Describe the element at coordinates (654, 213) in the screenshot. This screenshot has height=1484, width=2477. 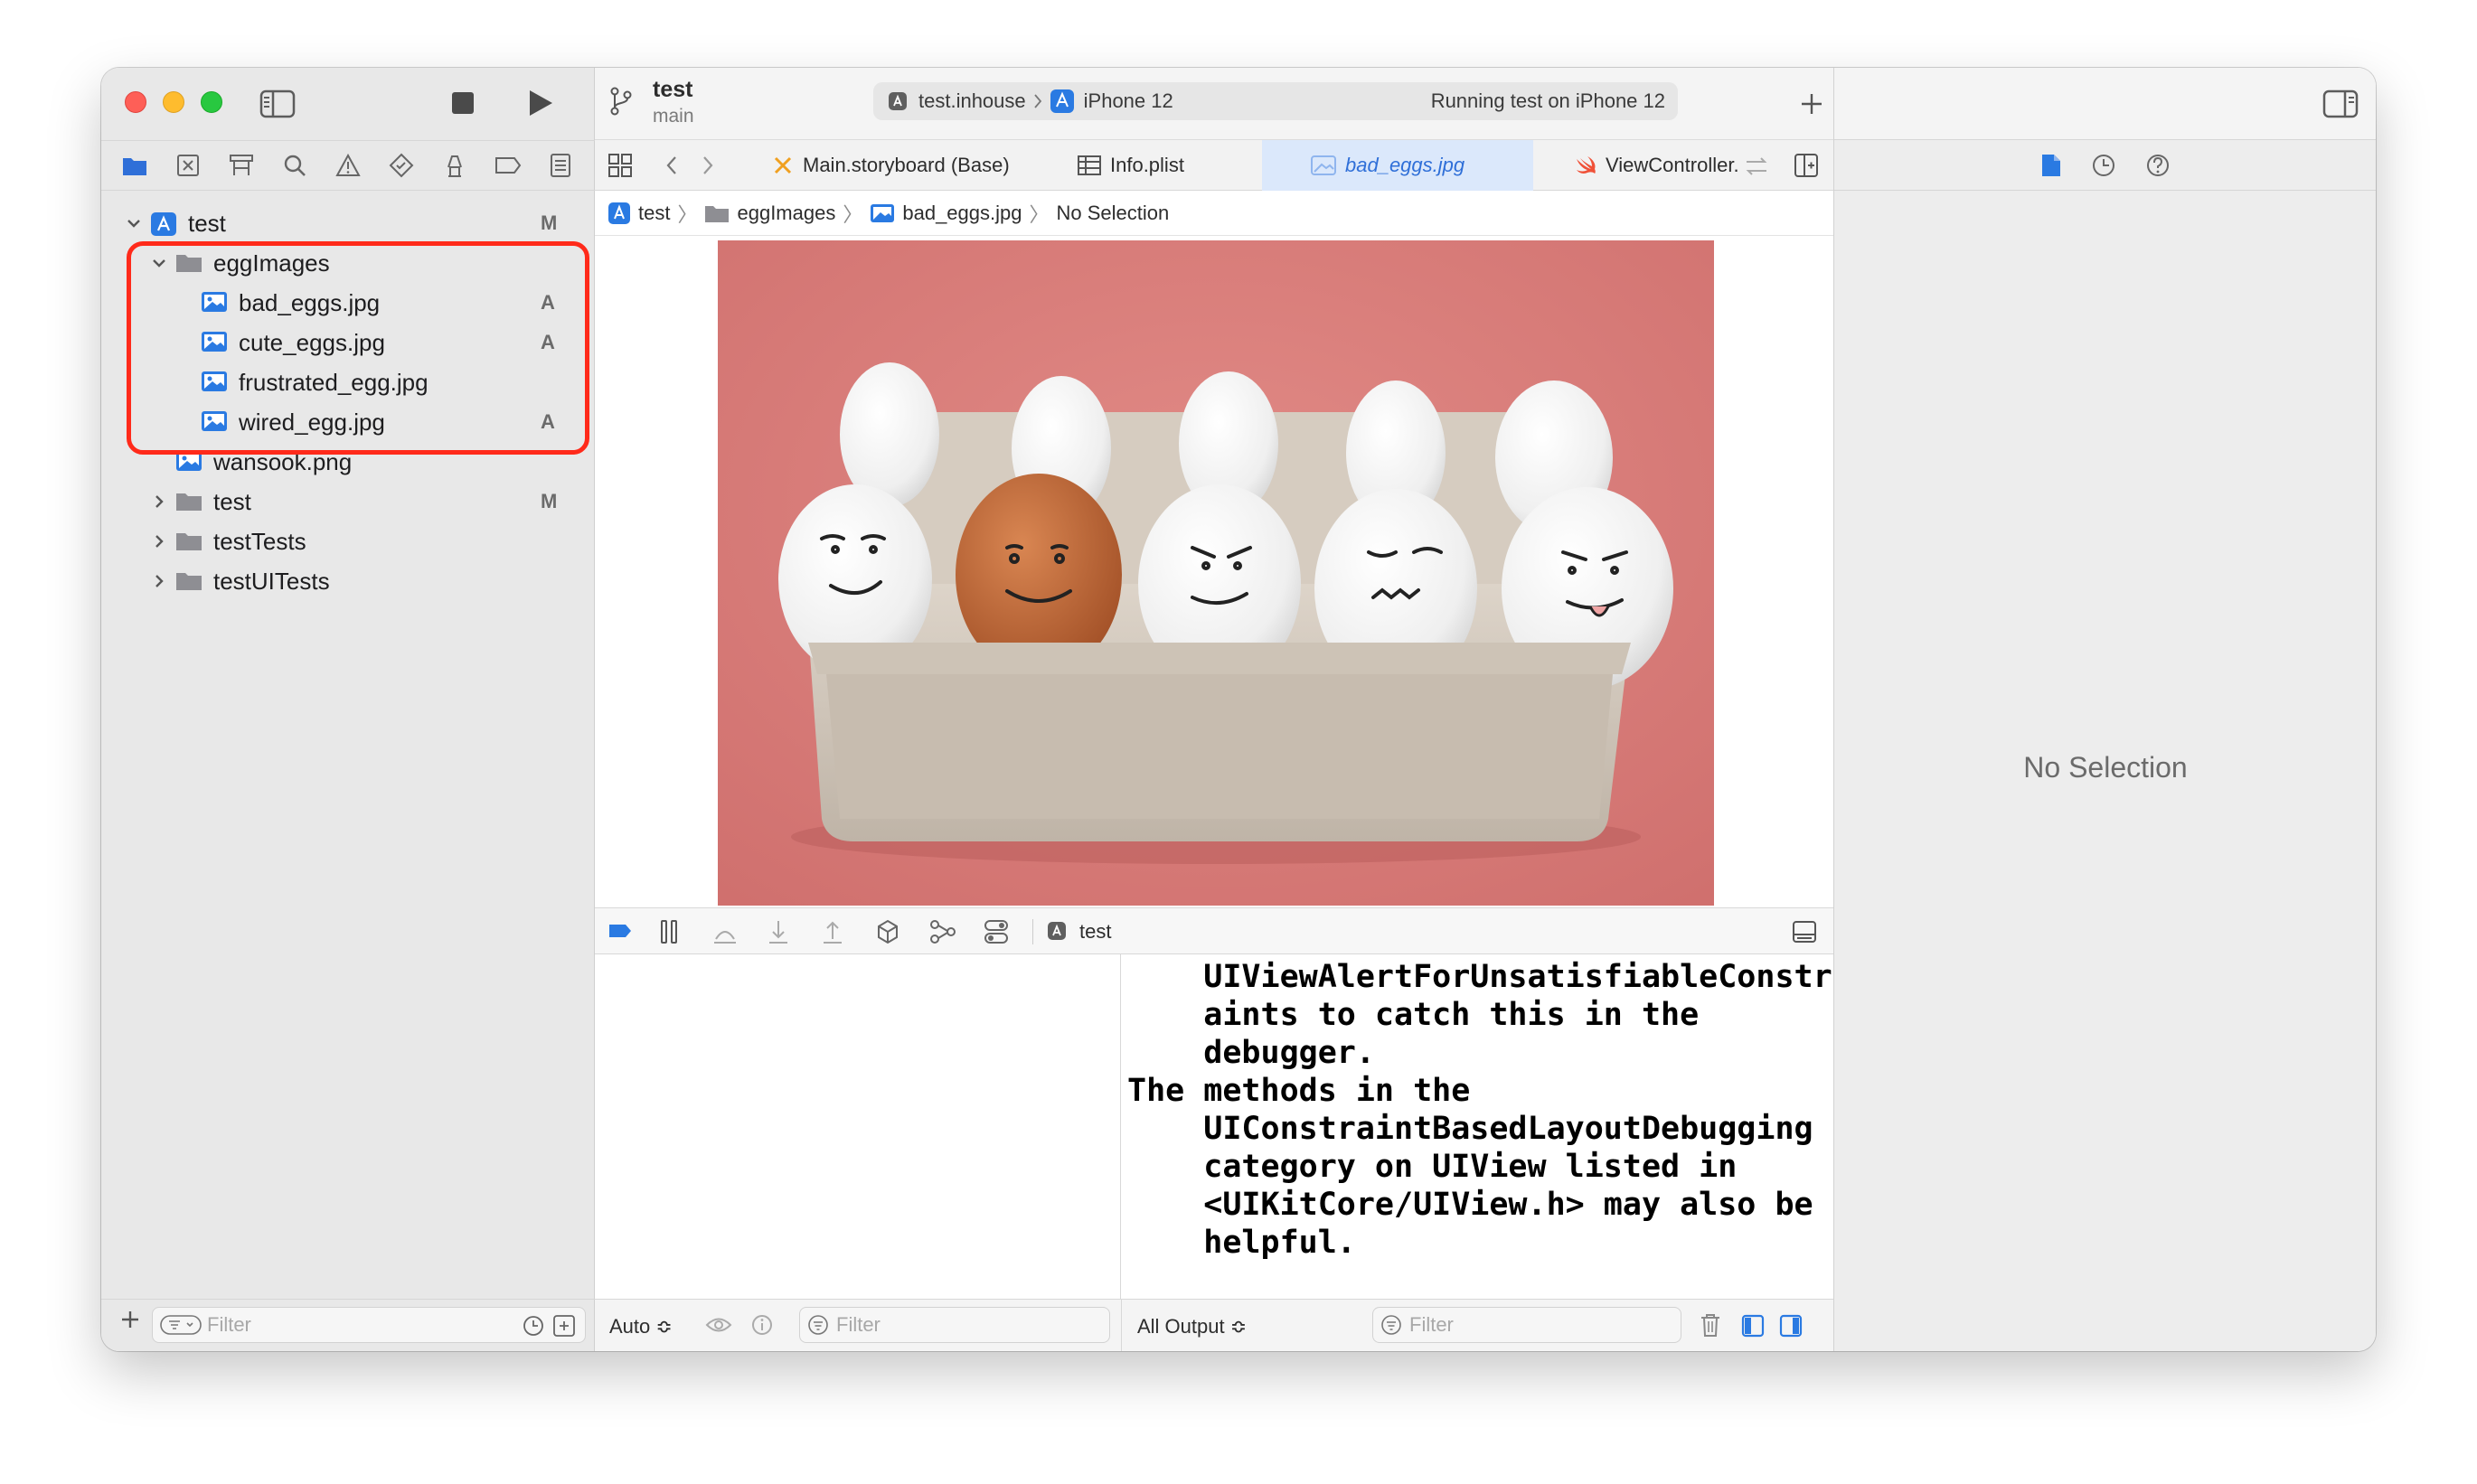
I see `jump-item-project: test` at that location.